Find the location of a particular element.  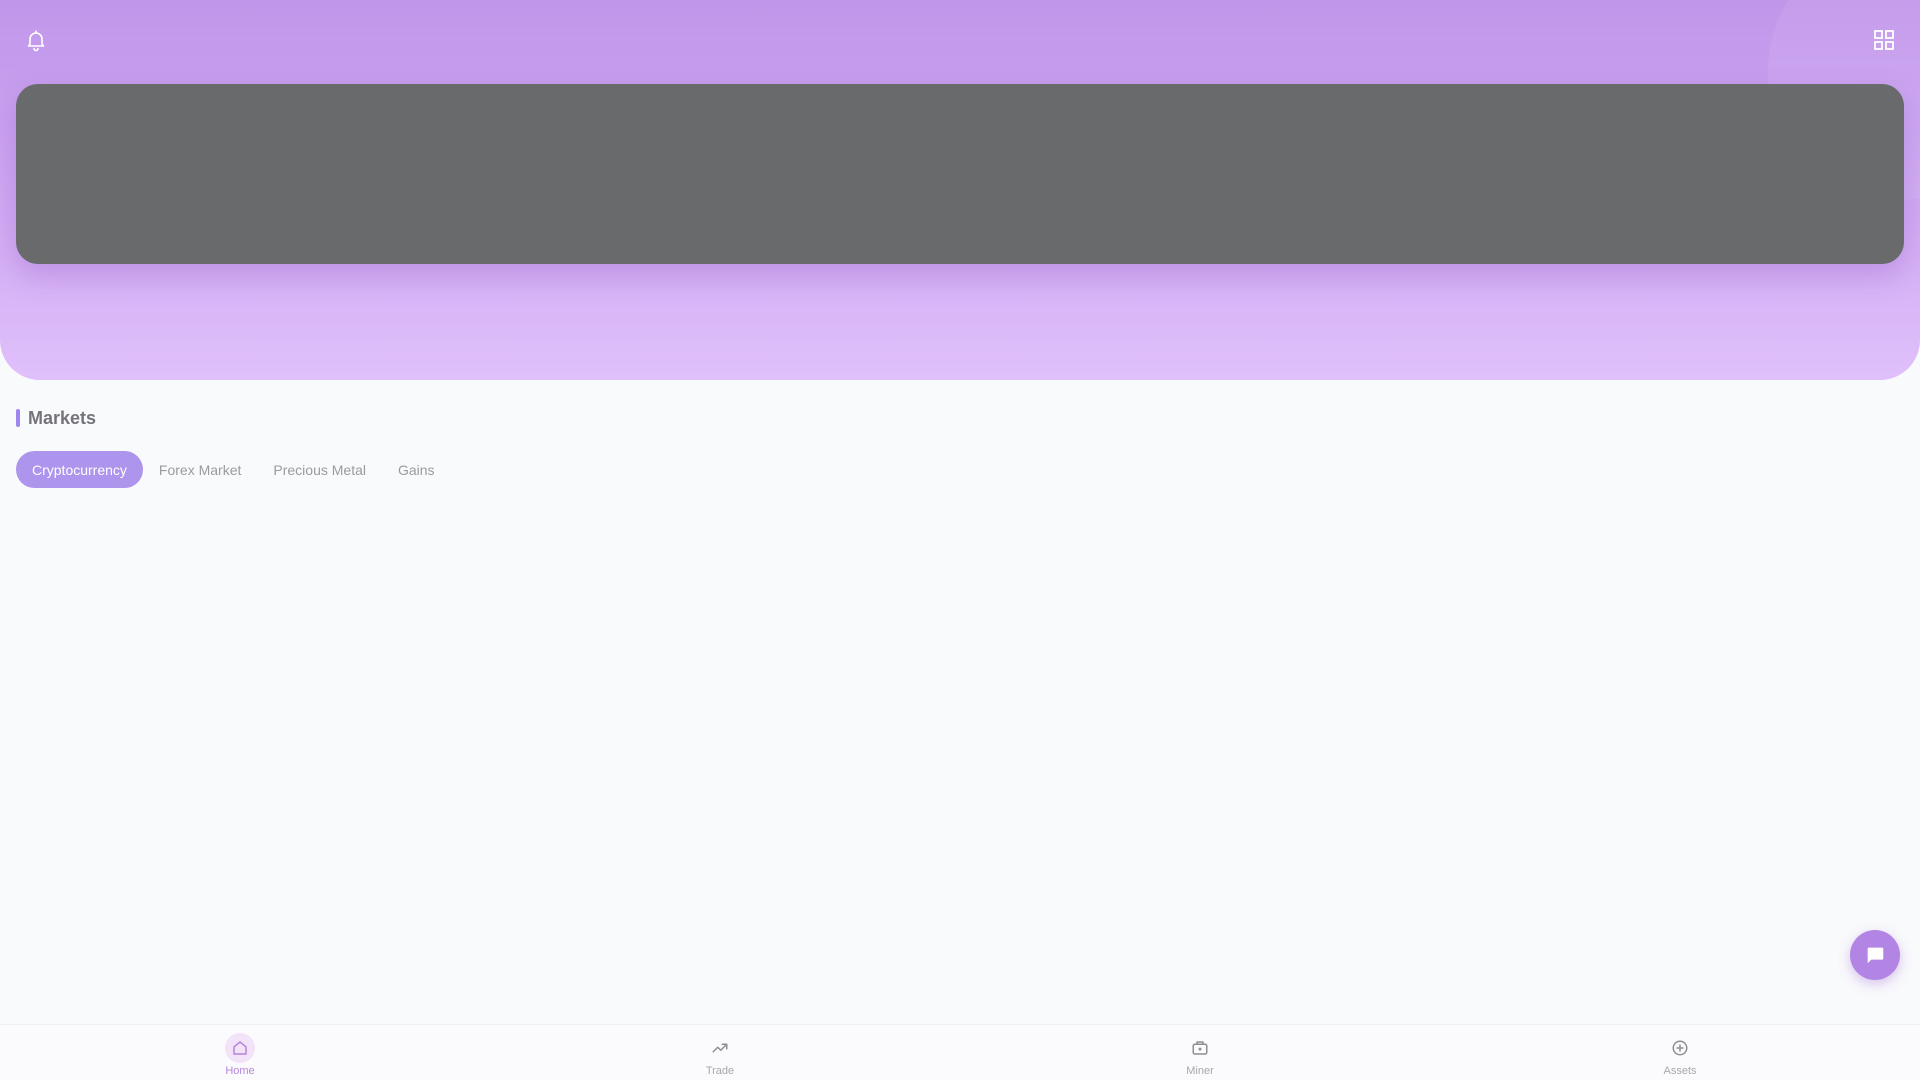

tab-precious-metal: Precious Metal is located at coordinates (319, 469).